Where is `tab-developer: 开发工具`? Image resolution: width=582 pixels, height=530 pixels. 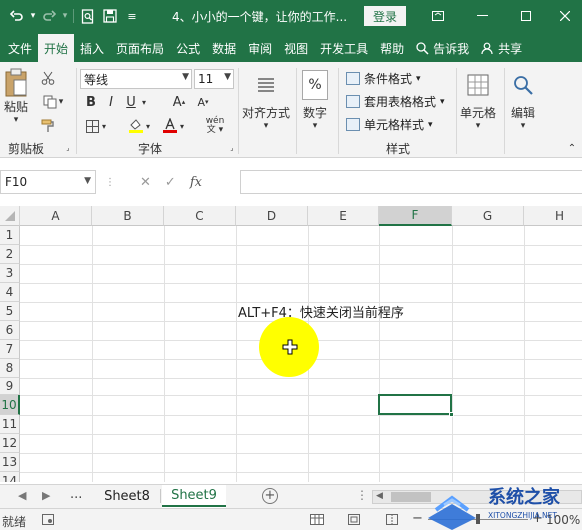
tab-developer: 开发工具 is located at coordinates (344, 48).